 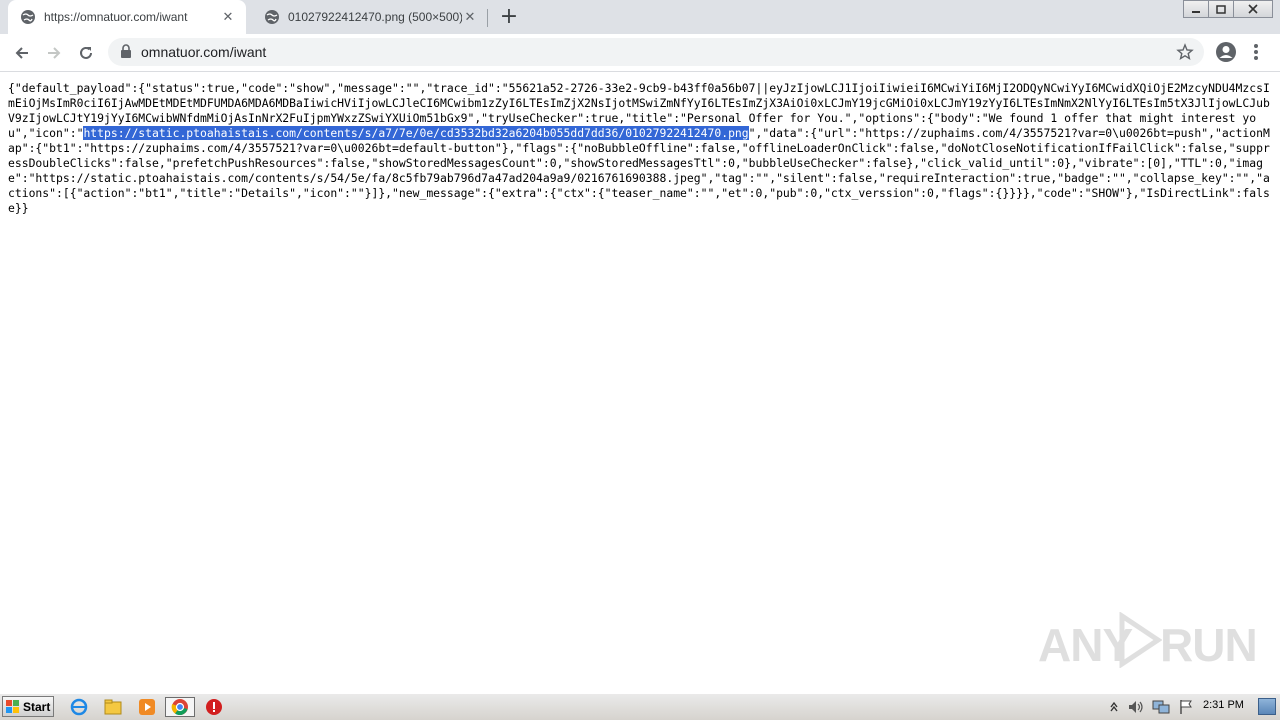 What do you see at coordinates (147, 707) in the screenshot?
I see `media-player-icon` at bounding box center [147, 707].